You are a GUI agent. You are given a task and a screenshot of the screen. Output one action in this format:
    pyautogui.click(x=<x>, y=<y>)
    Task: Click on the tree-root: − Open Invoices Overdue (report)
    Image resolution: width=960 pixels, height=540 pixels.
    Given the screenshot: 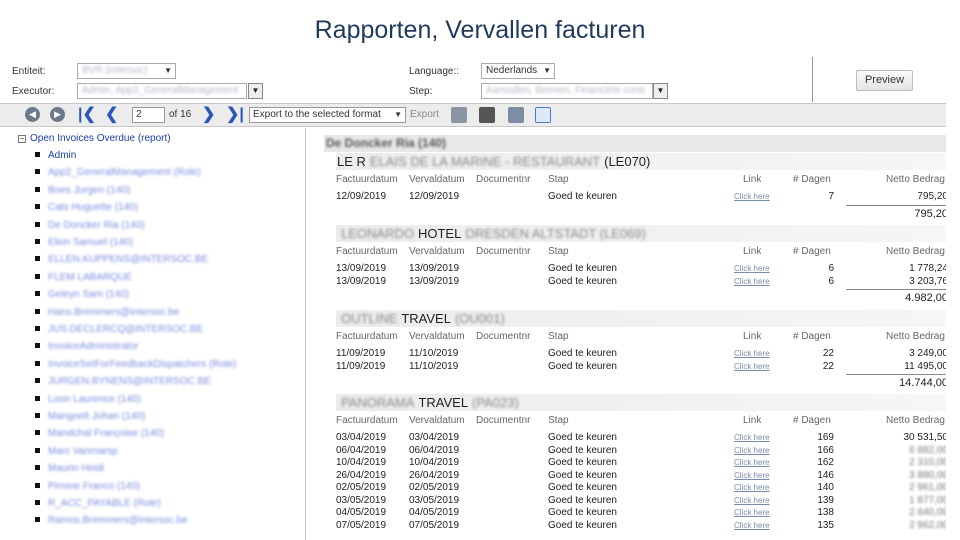 What is the action you would take?
    pyautogui.click(x=94, y=138)
    